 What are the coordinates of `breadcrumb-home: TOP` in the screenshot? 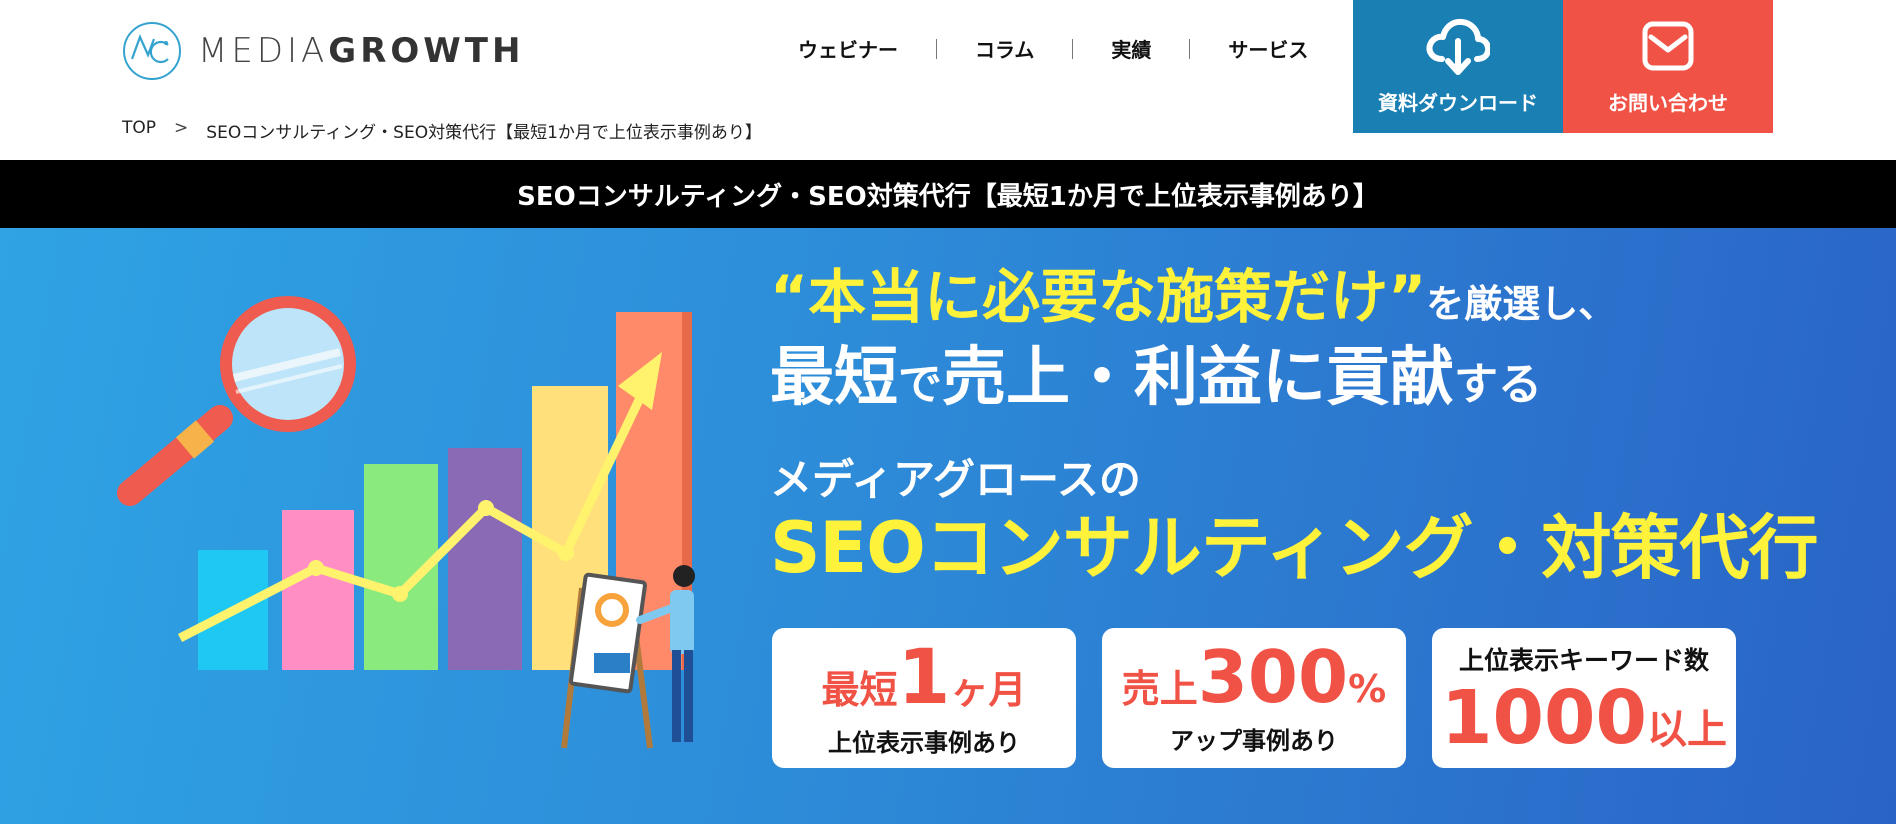 It's located at (139, 130).